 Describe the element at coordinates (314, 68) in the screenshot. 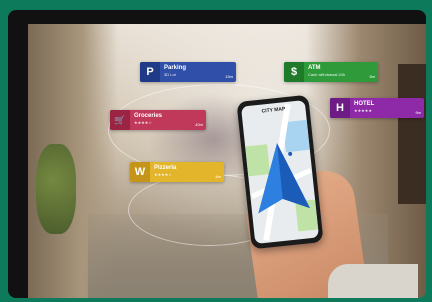

I see `tag-name: ATM` at that location.